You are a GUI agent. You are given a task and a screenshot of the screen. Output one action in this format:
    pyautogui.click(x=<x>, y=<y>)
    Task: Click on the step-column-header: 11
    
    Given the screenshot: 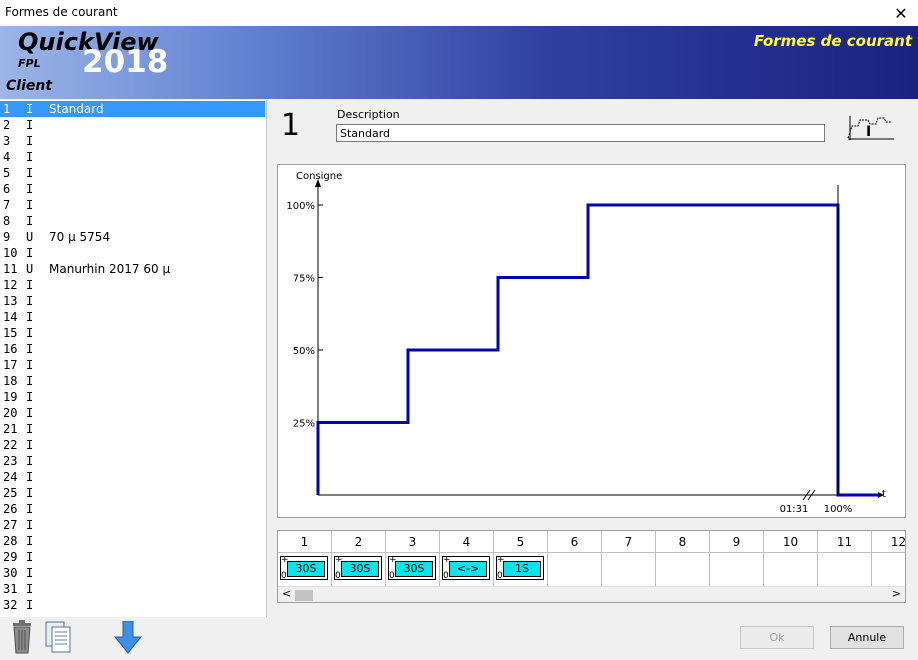 What is the action you would take?
    pyautogui.click(x=845, y=542)
    